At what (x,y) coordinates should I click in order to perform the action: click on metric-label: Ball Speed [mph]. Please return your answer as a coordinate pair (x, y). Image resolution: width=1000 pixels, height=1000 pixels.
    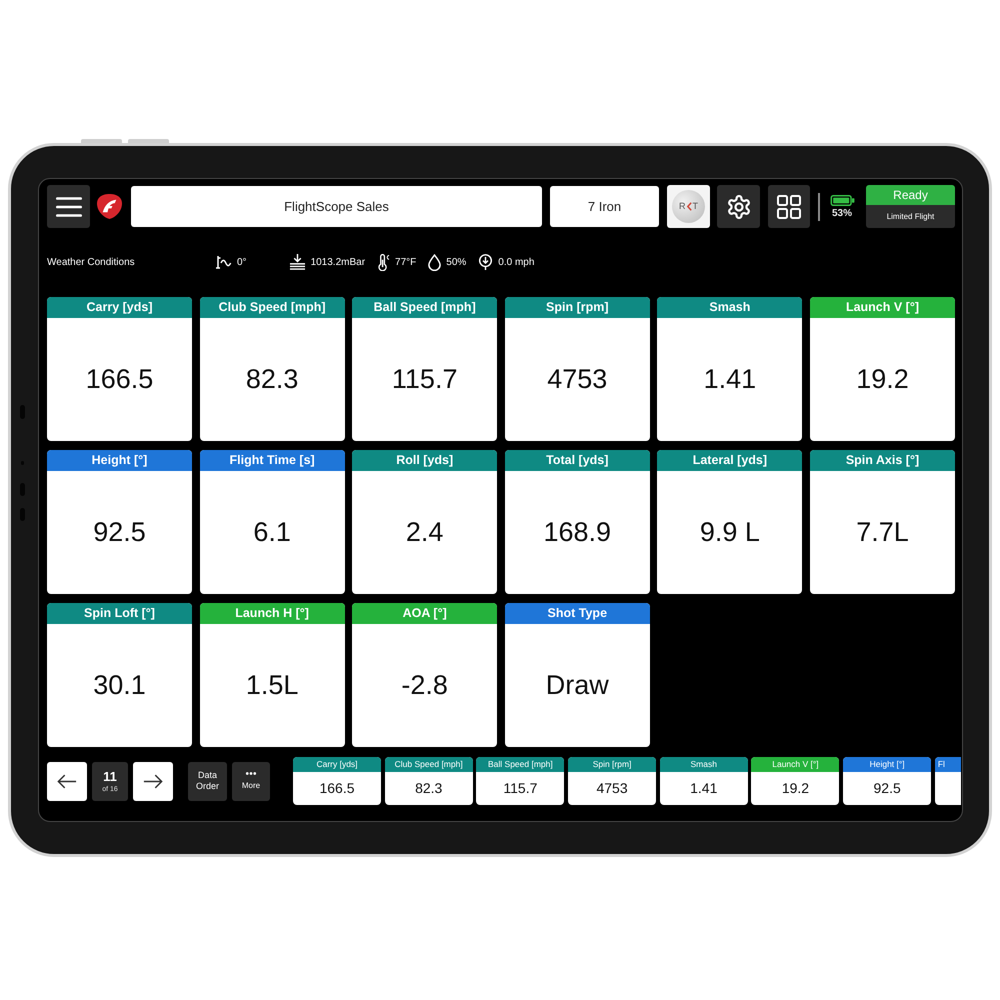
    Looking at the image, I should click on (425, 307).